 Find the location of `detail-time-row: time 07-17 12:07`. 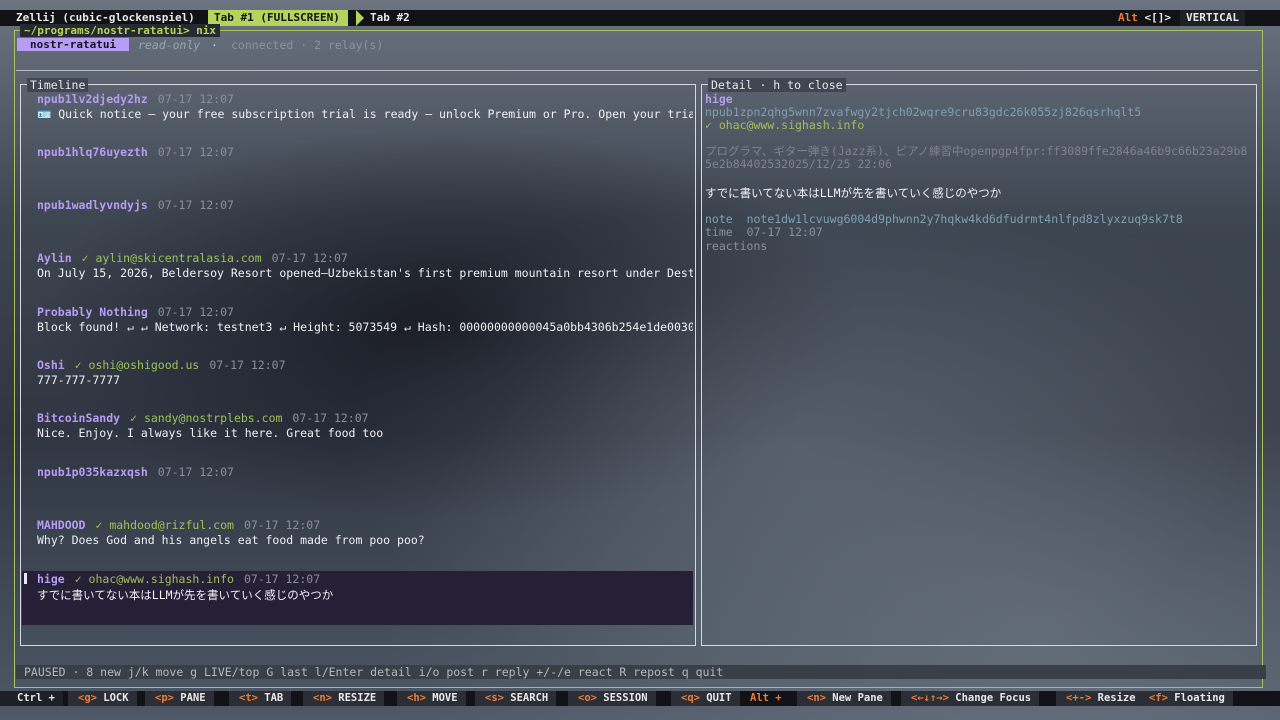

detail-time-row: time 07-17 12:07 is located at coordinates (764, 232).